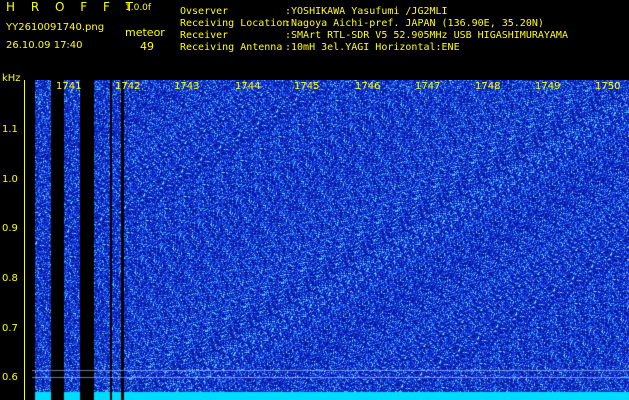 The image size is (629, 400). What do you see at coordinates (368, 86) in the screenshot?
I see `x-tick-label: 1746` at bounding box center [368, 86].